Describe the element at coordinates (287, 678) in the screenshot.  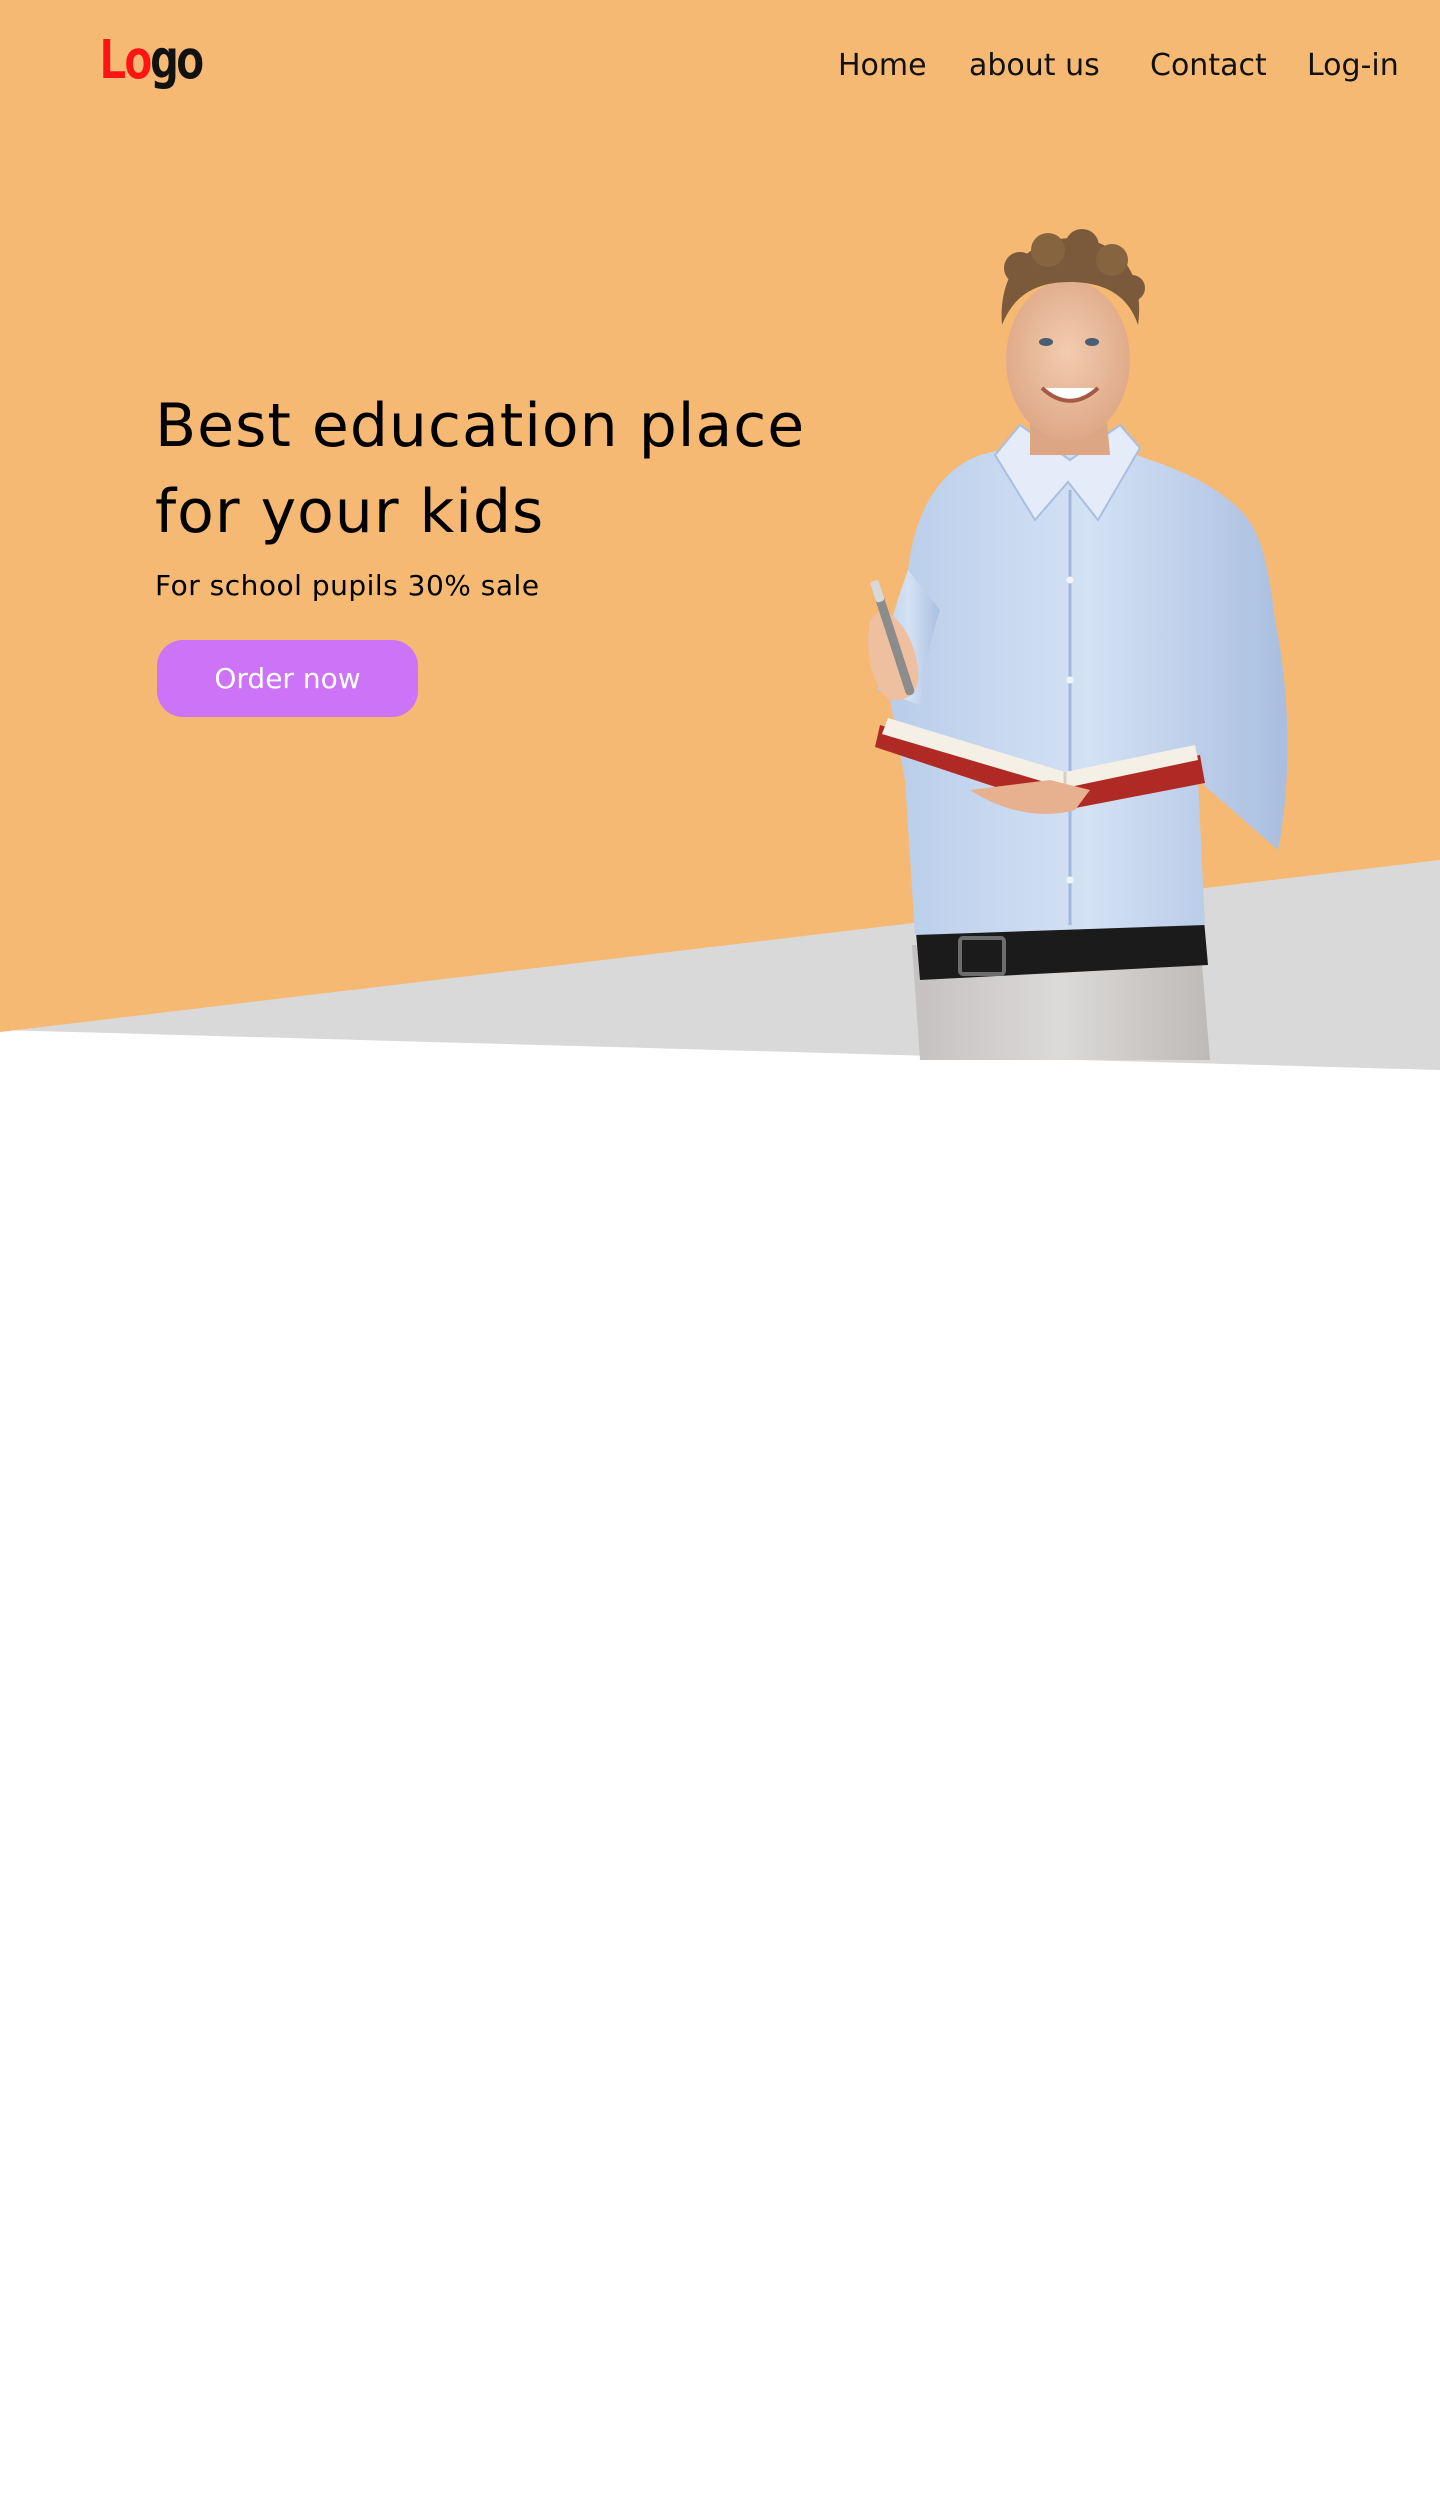
I see `order-now-button: Order now` at that location.